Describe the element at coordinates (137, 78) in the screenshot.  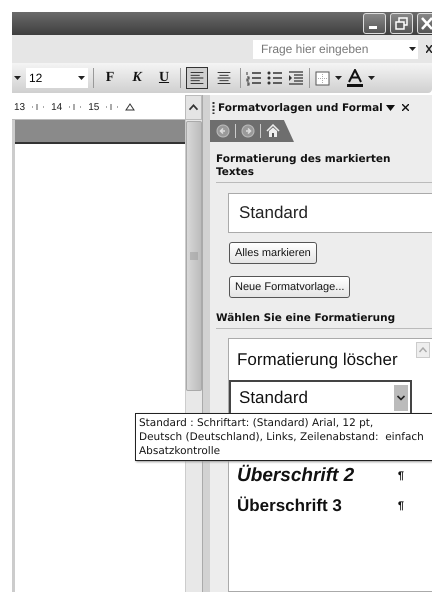
I see `italic-button: K` at that location.